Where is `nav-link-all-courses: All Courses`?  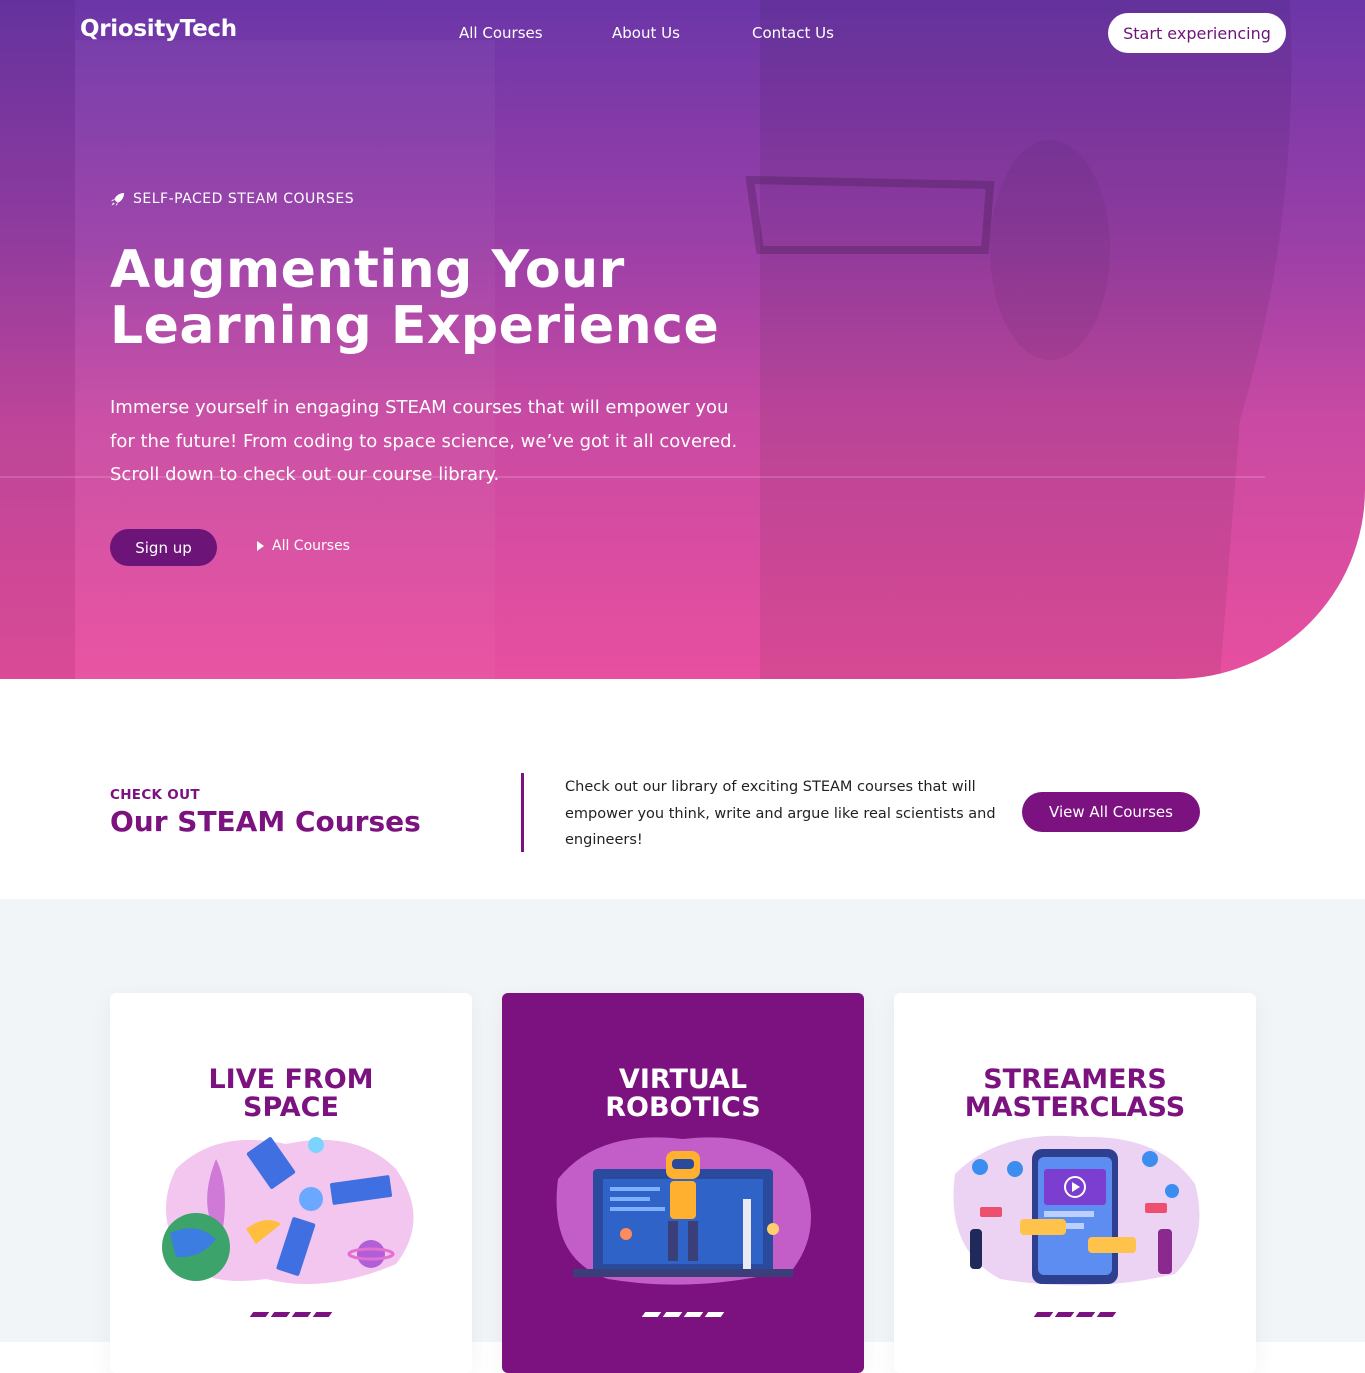 nav-link-all-courses: All Courses is located at coordinates (501, 33).